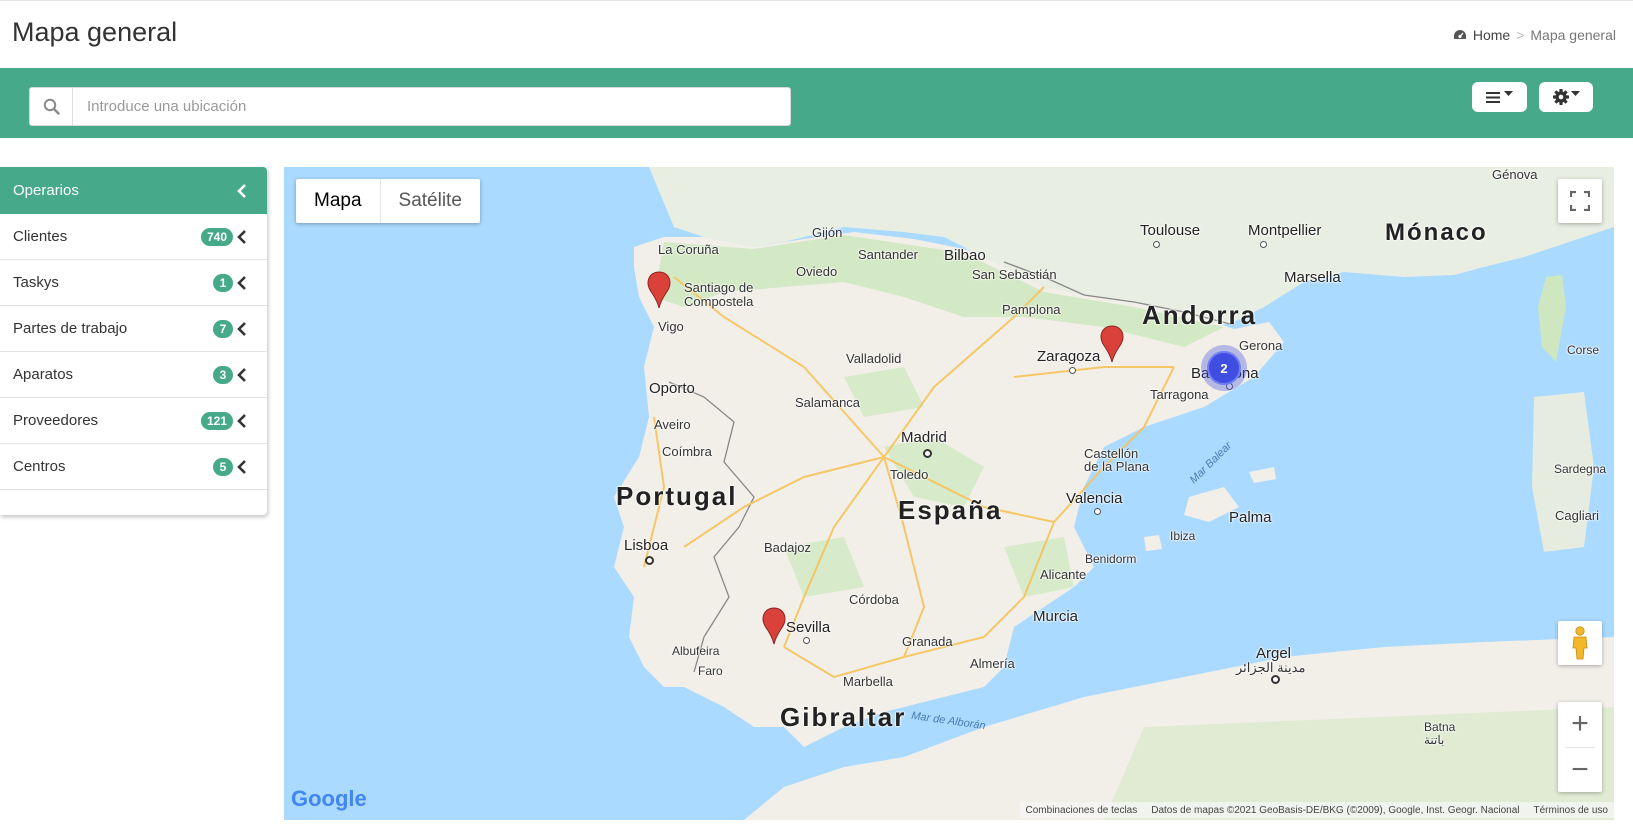 The image size is (1633, 829). What do you see at coordinates (338, 201) in the screenshot?
I see `map-type-map-button: Mapa` at bounding box center [338, 201].